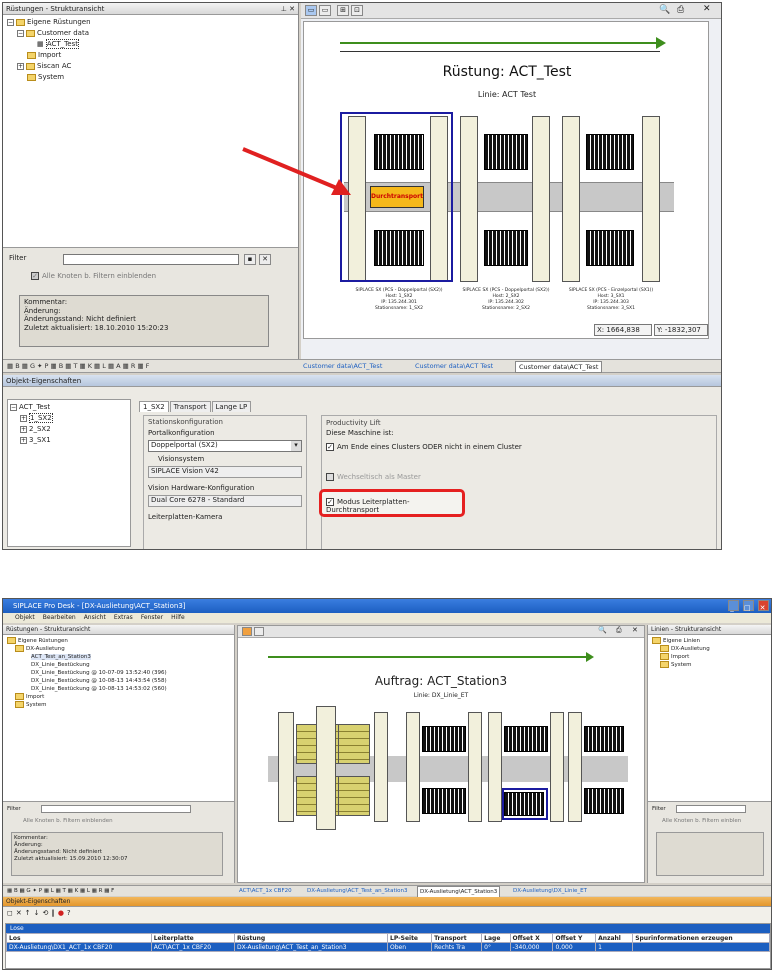 This screenshot has height=971, width=773. What do you see at coordinates (69, 440) in the screenshot?
I see `tree-item: +3_SX1` at bounding box center [69, 440].